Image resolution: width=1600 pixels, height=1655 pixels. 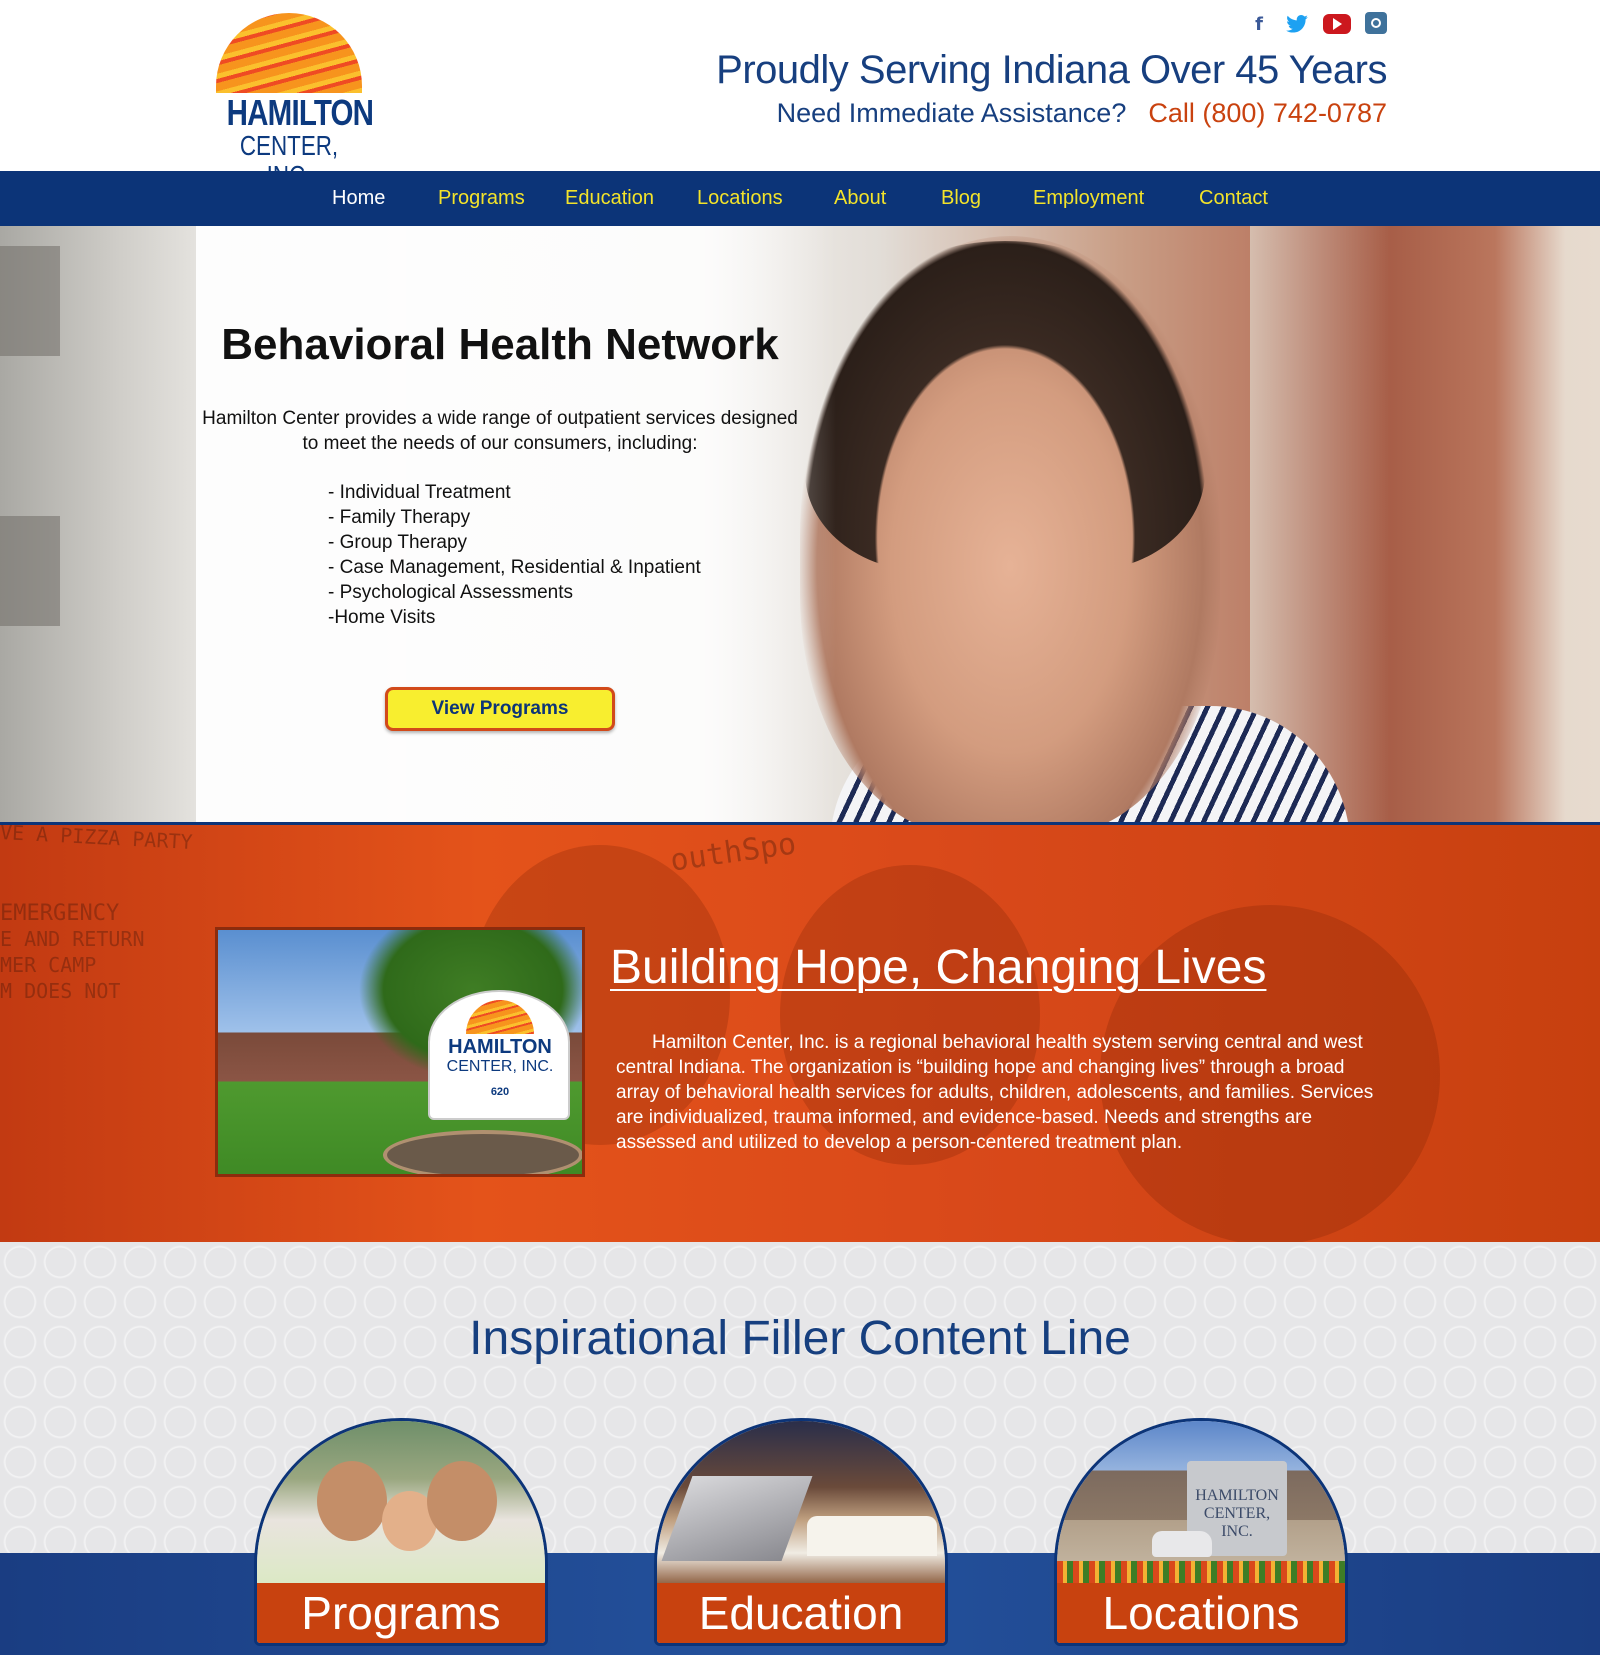 I want to click on background-poster-text: MER CAMP, so click(x=48, y=965).